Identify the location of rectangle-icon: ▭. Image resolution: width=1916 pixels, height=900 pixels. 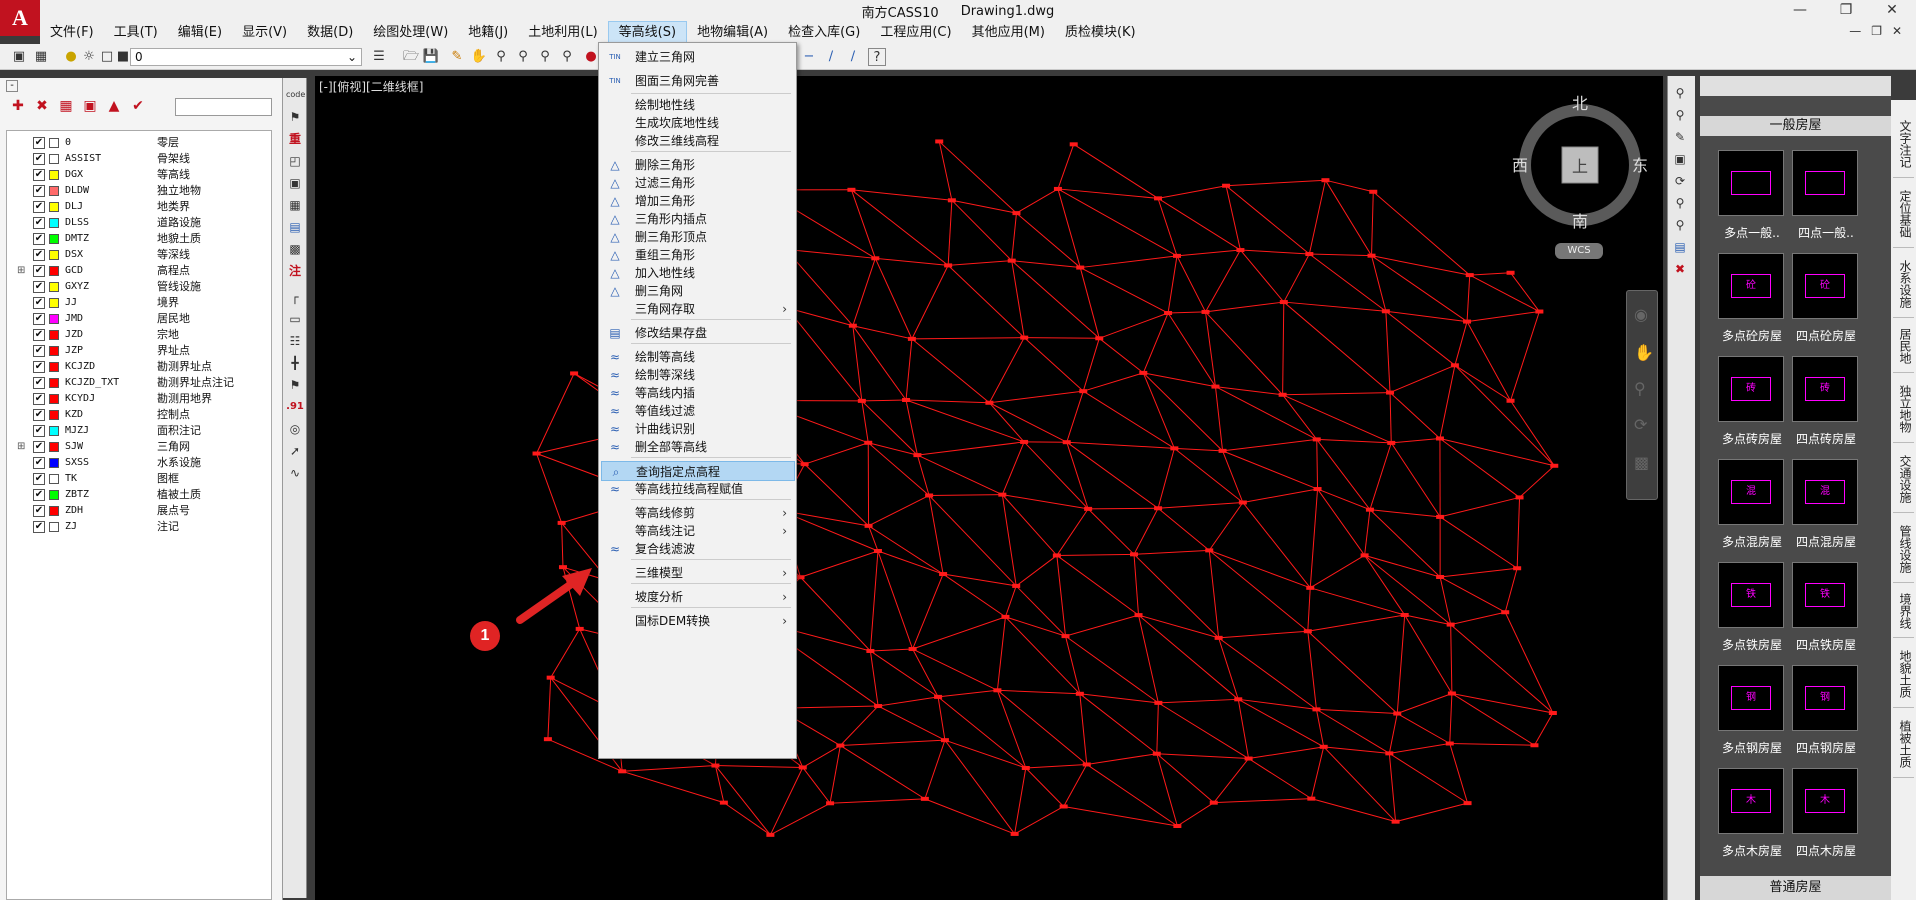
(295, 319).